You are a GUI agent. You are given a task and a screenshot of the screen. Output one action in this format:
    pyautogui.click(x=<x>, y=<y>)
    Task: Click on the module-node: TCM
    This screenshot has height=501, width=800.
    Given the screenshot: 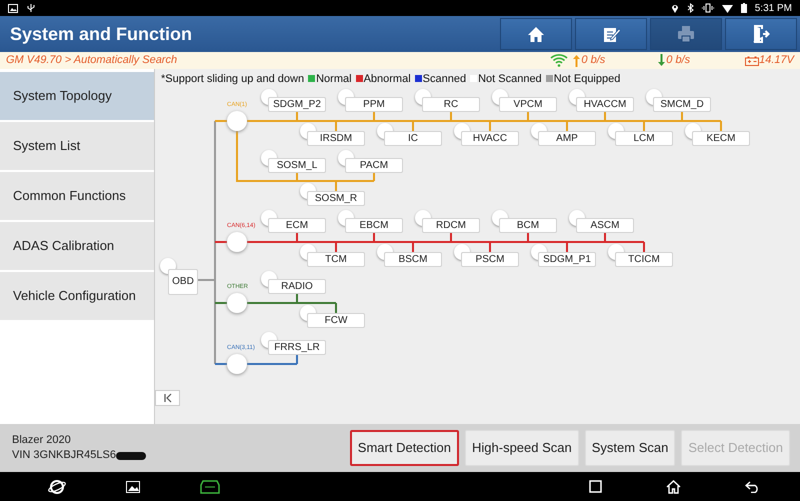 What is the action you would take?
    pyautogui.click(x=336, y=259)
    